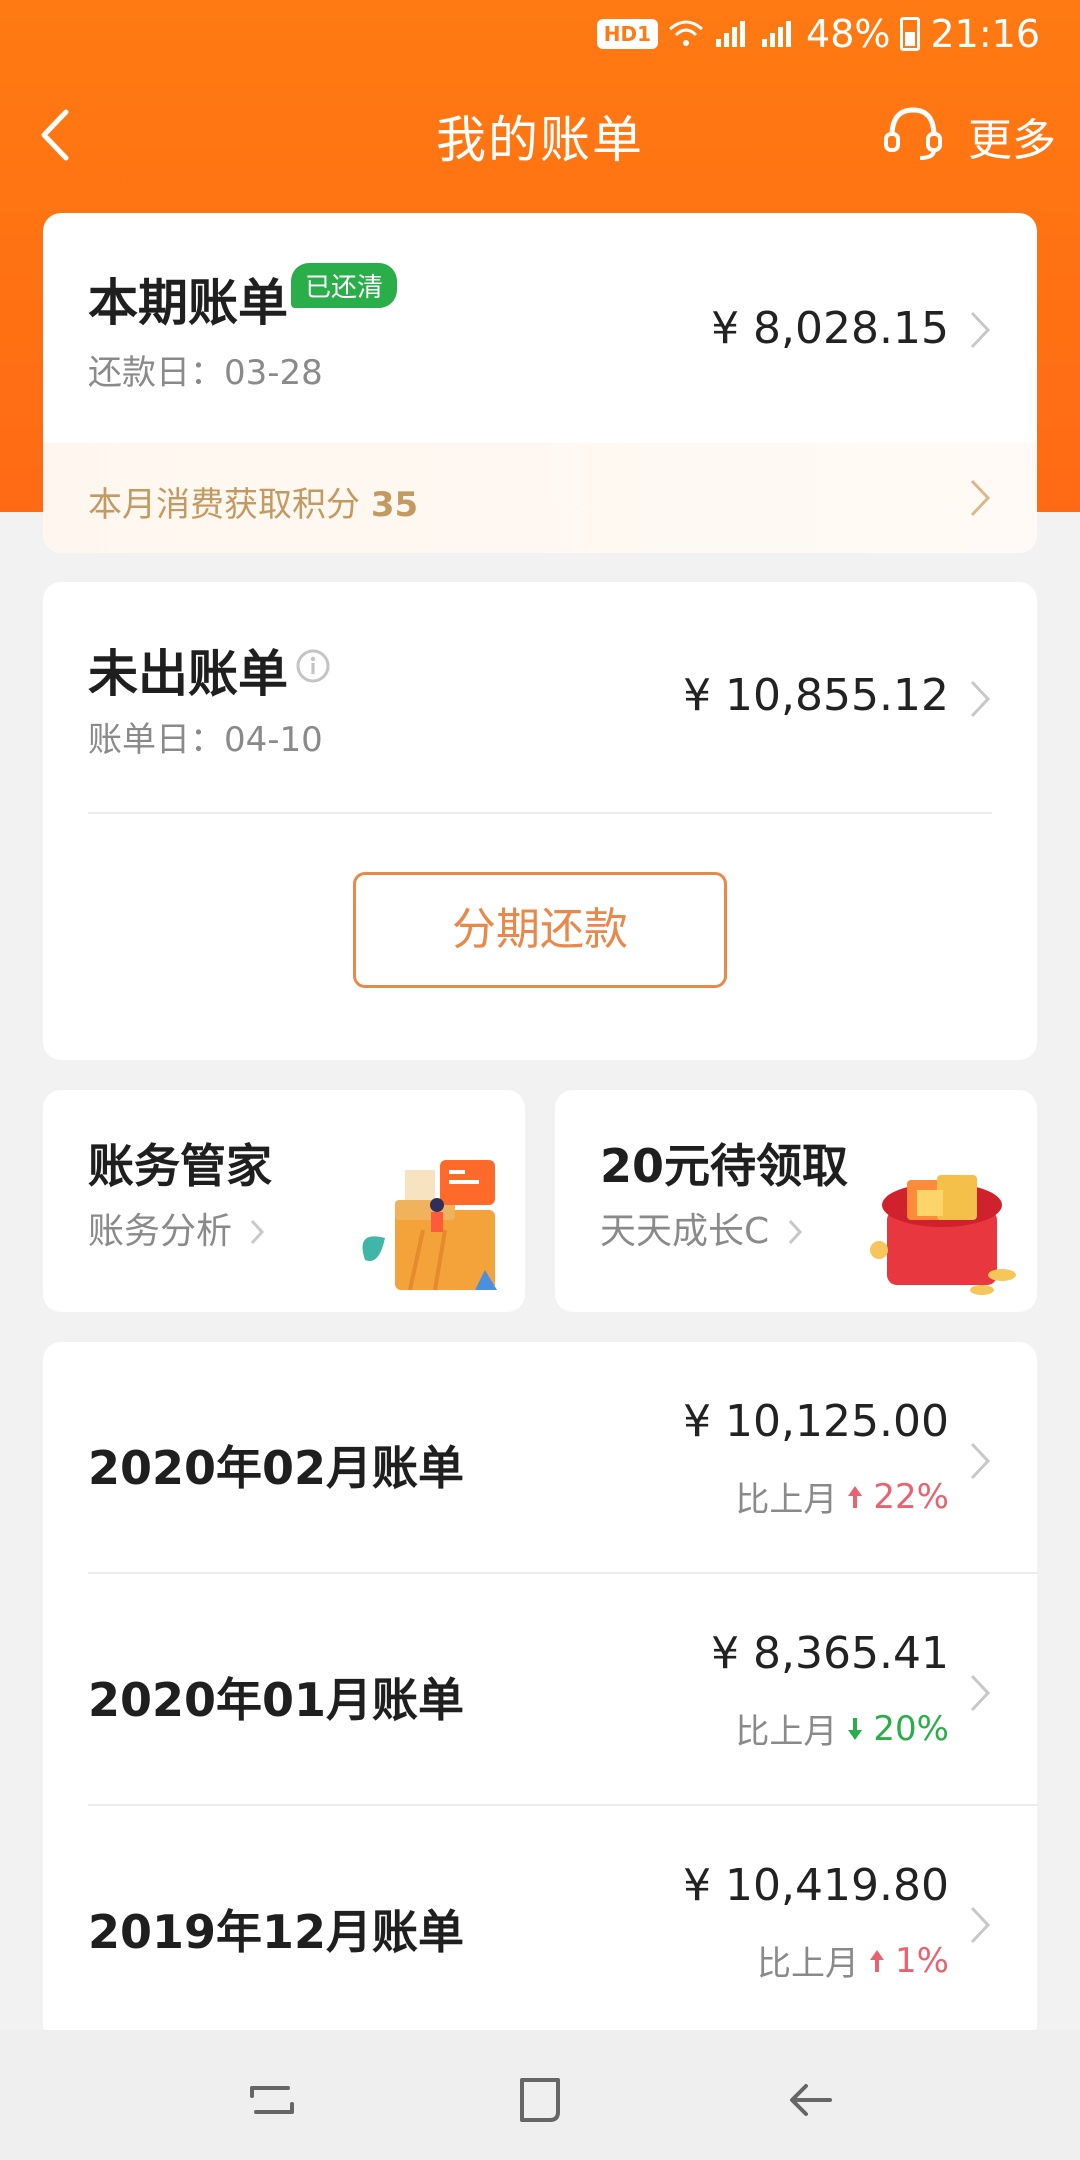  Describe the element at coordinates (848, 34) in the screenshot. I see `battery-percent: 48%` at that location.